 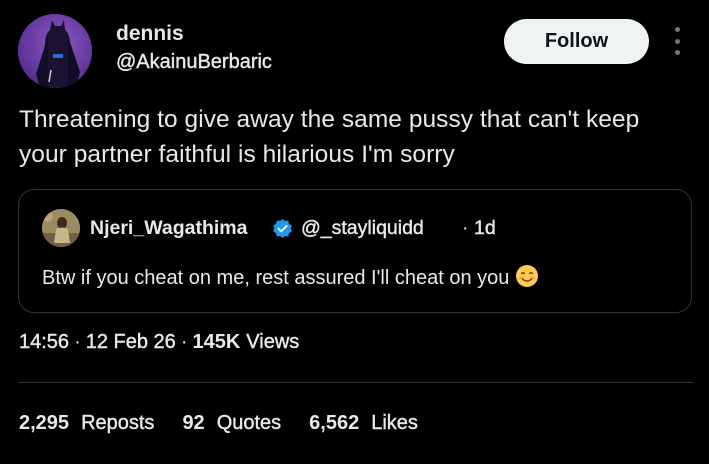 What do you see at coordinates (273, 342) in the screenshot?
I see `views-label: Views` at bounding box center [273, 342].